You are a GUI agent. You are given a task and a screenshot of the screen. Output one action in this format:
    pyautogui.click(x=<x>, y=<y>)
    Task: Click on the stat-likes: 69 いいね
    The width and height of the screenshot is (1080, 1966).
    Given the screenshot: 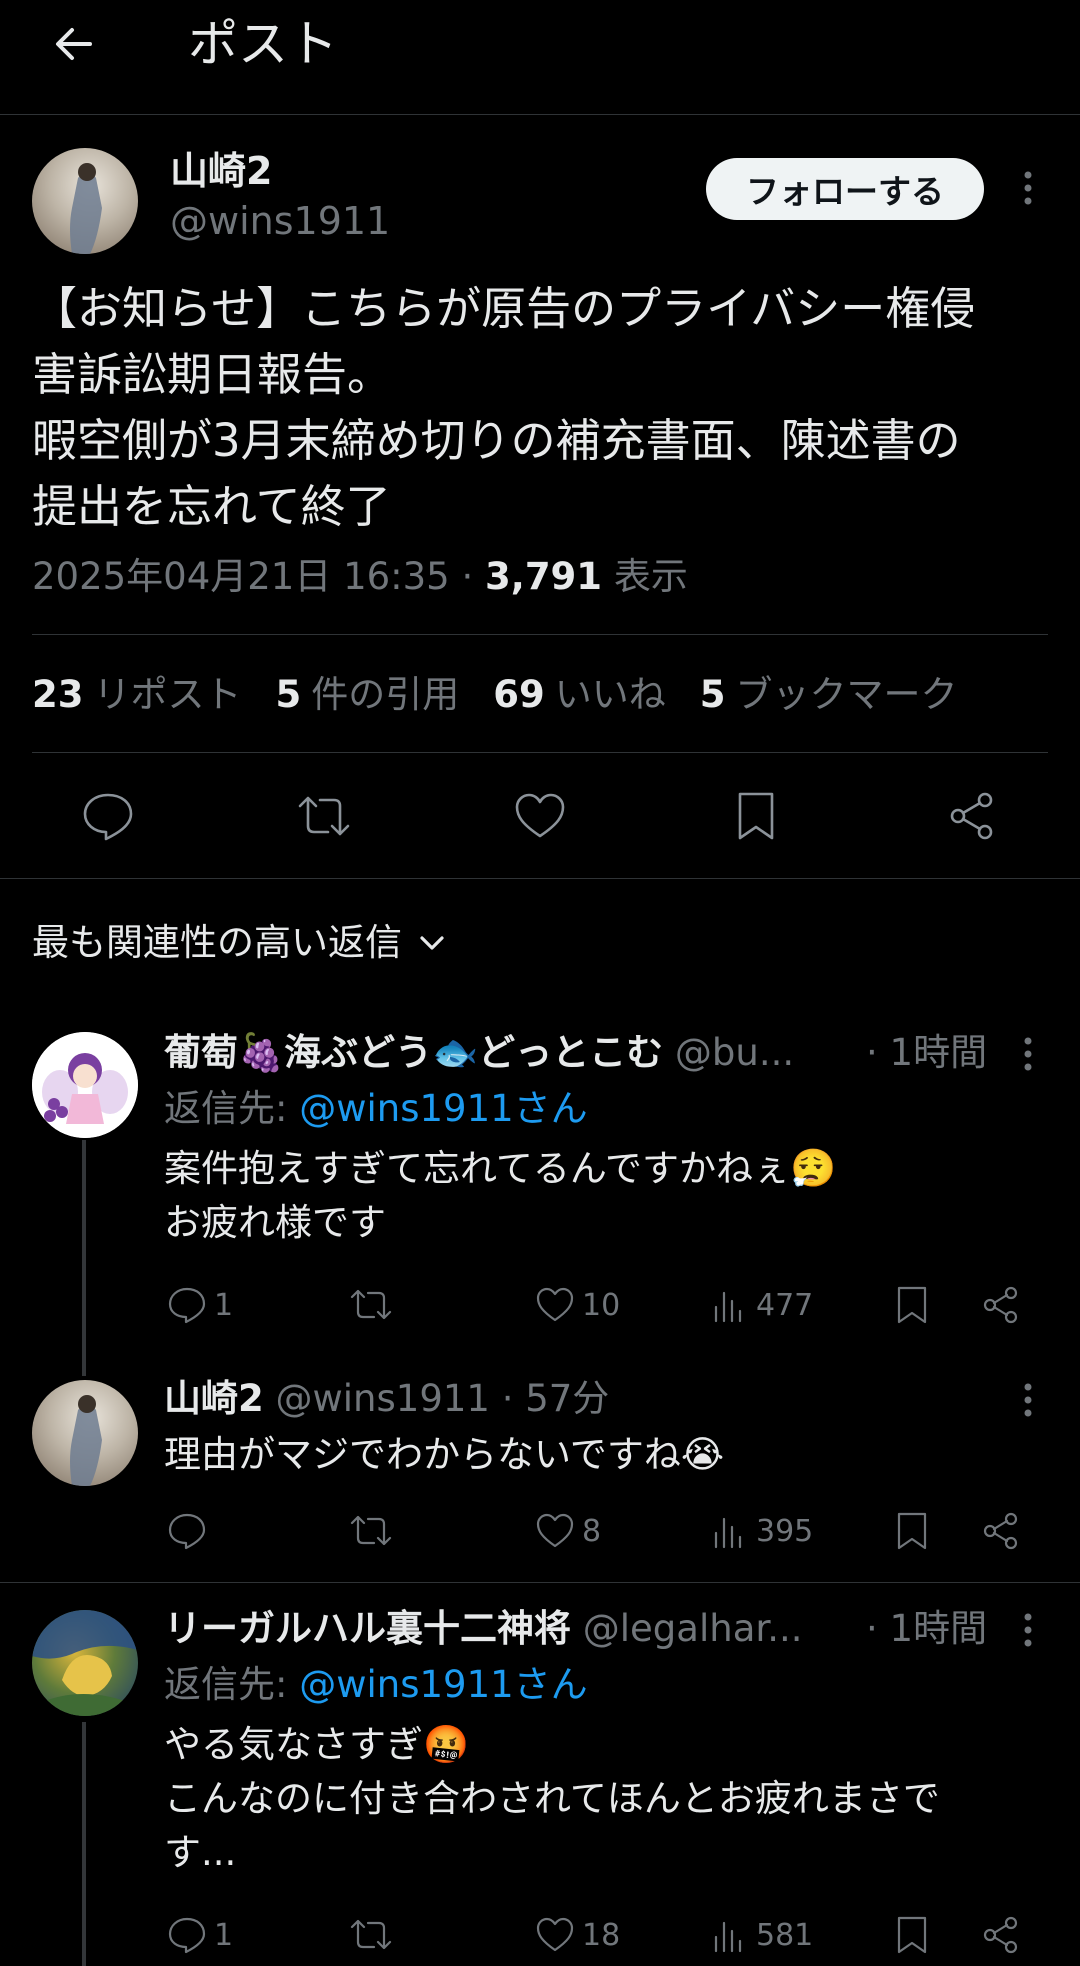 What is the action you would take?
    pyautogui.click(x=579, y=695)
    